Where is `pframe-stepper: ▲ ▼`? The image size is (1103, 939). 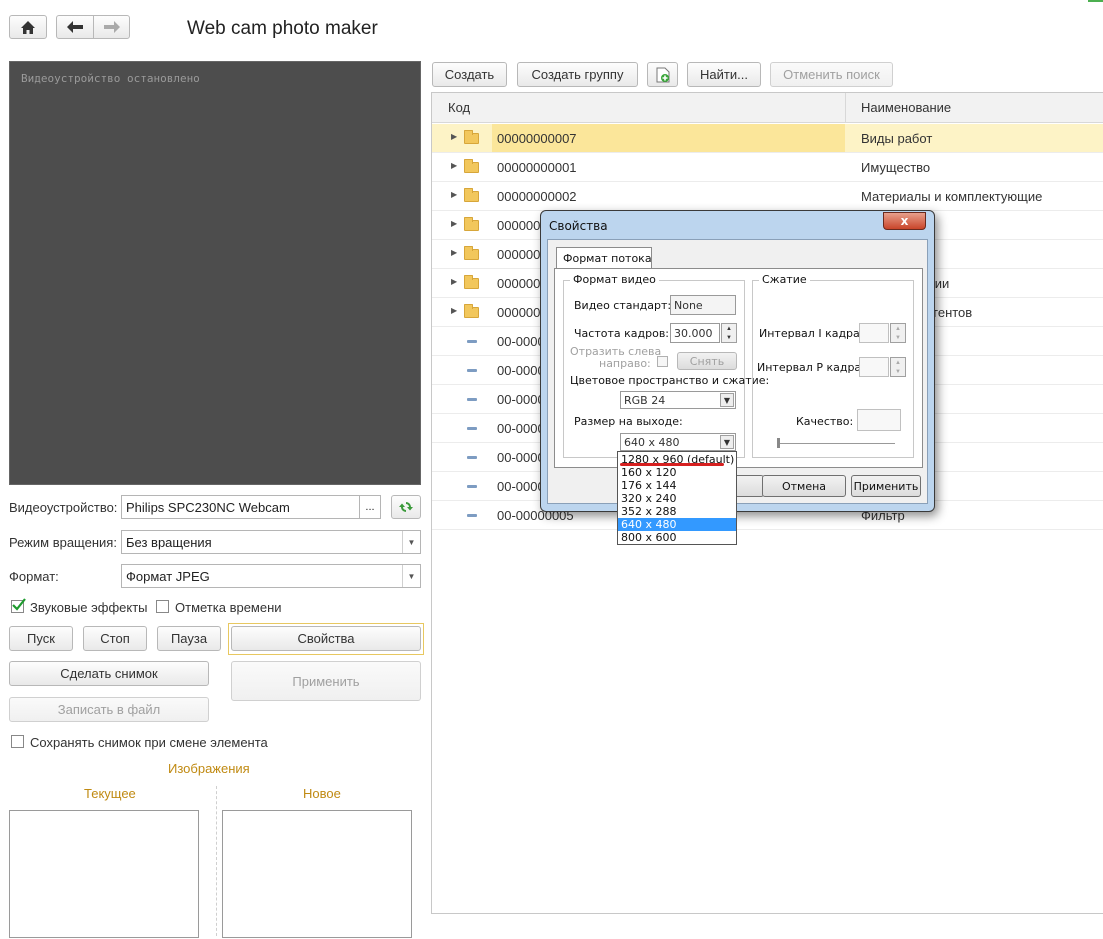
pframe-stepper: ▲ ▼ is located at coordinates (898, 367).